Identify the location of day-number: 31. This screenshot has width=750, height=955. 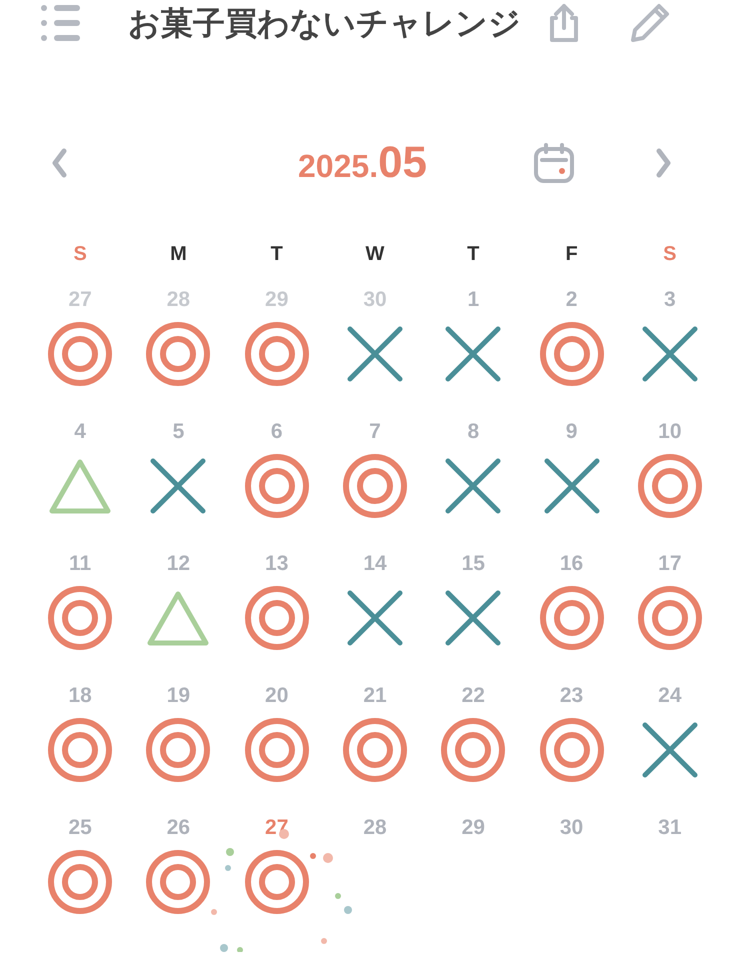
(670, 828).